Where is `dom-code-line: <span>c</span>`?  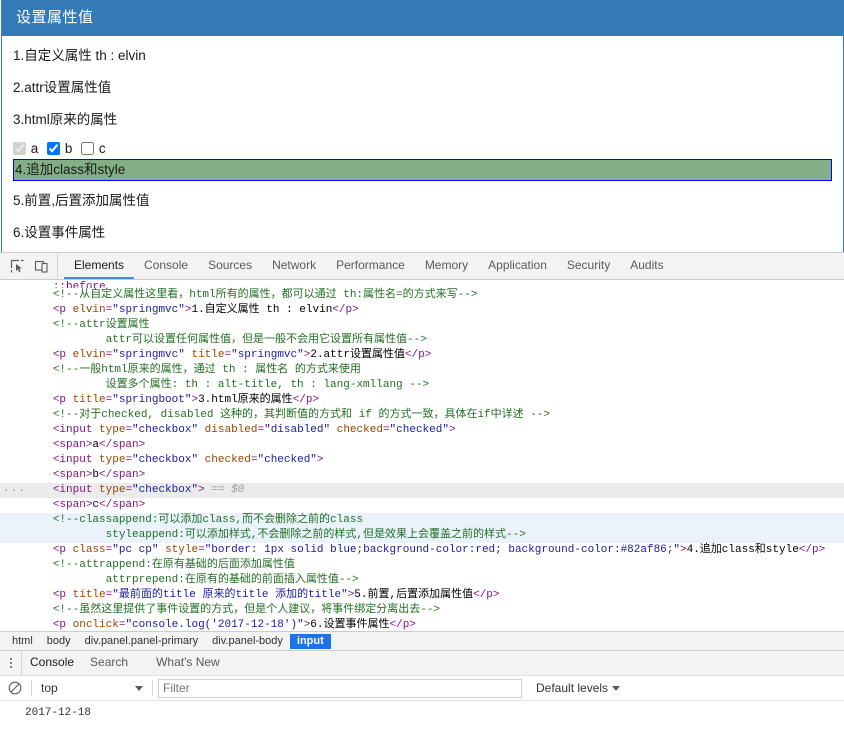
dom-code-line: <span>c</span> is located at coordinates (422, 505).